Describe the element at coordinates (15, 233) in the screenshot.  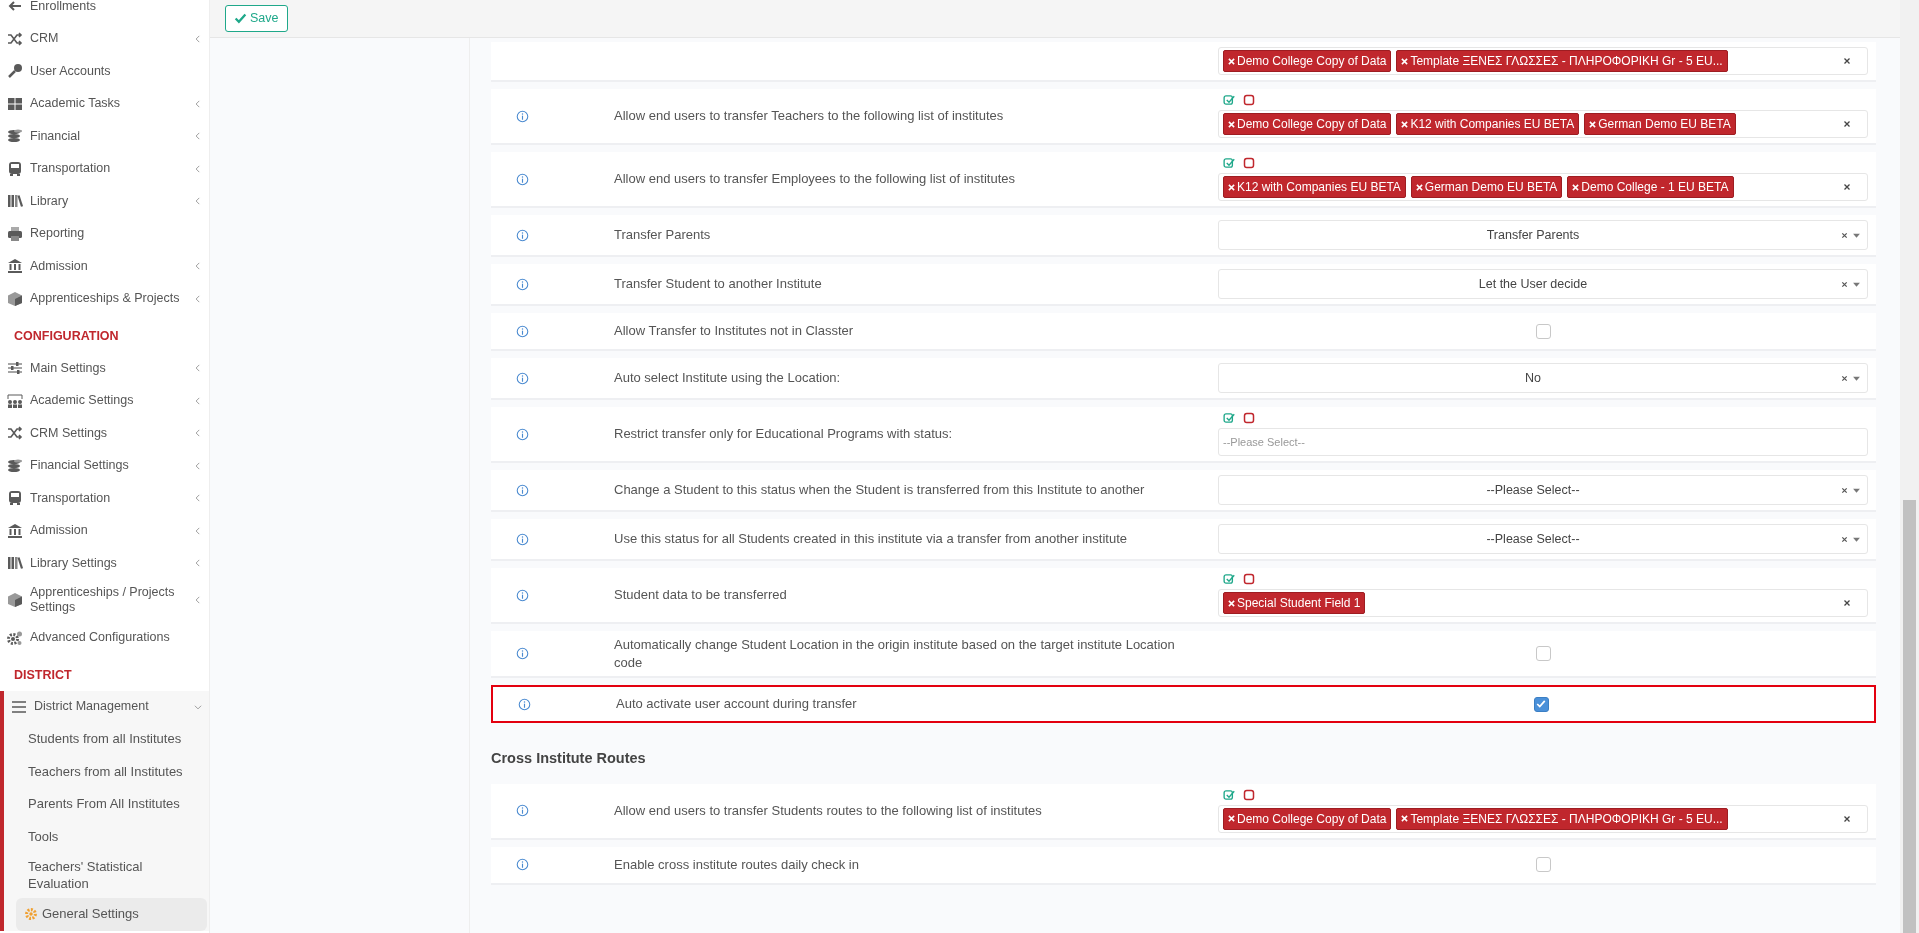
I see `printer-icon` at that location.